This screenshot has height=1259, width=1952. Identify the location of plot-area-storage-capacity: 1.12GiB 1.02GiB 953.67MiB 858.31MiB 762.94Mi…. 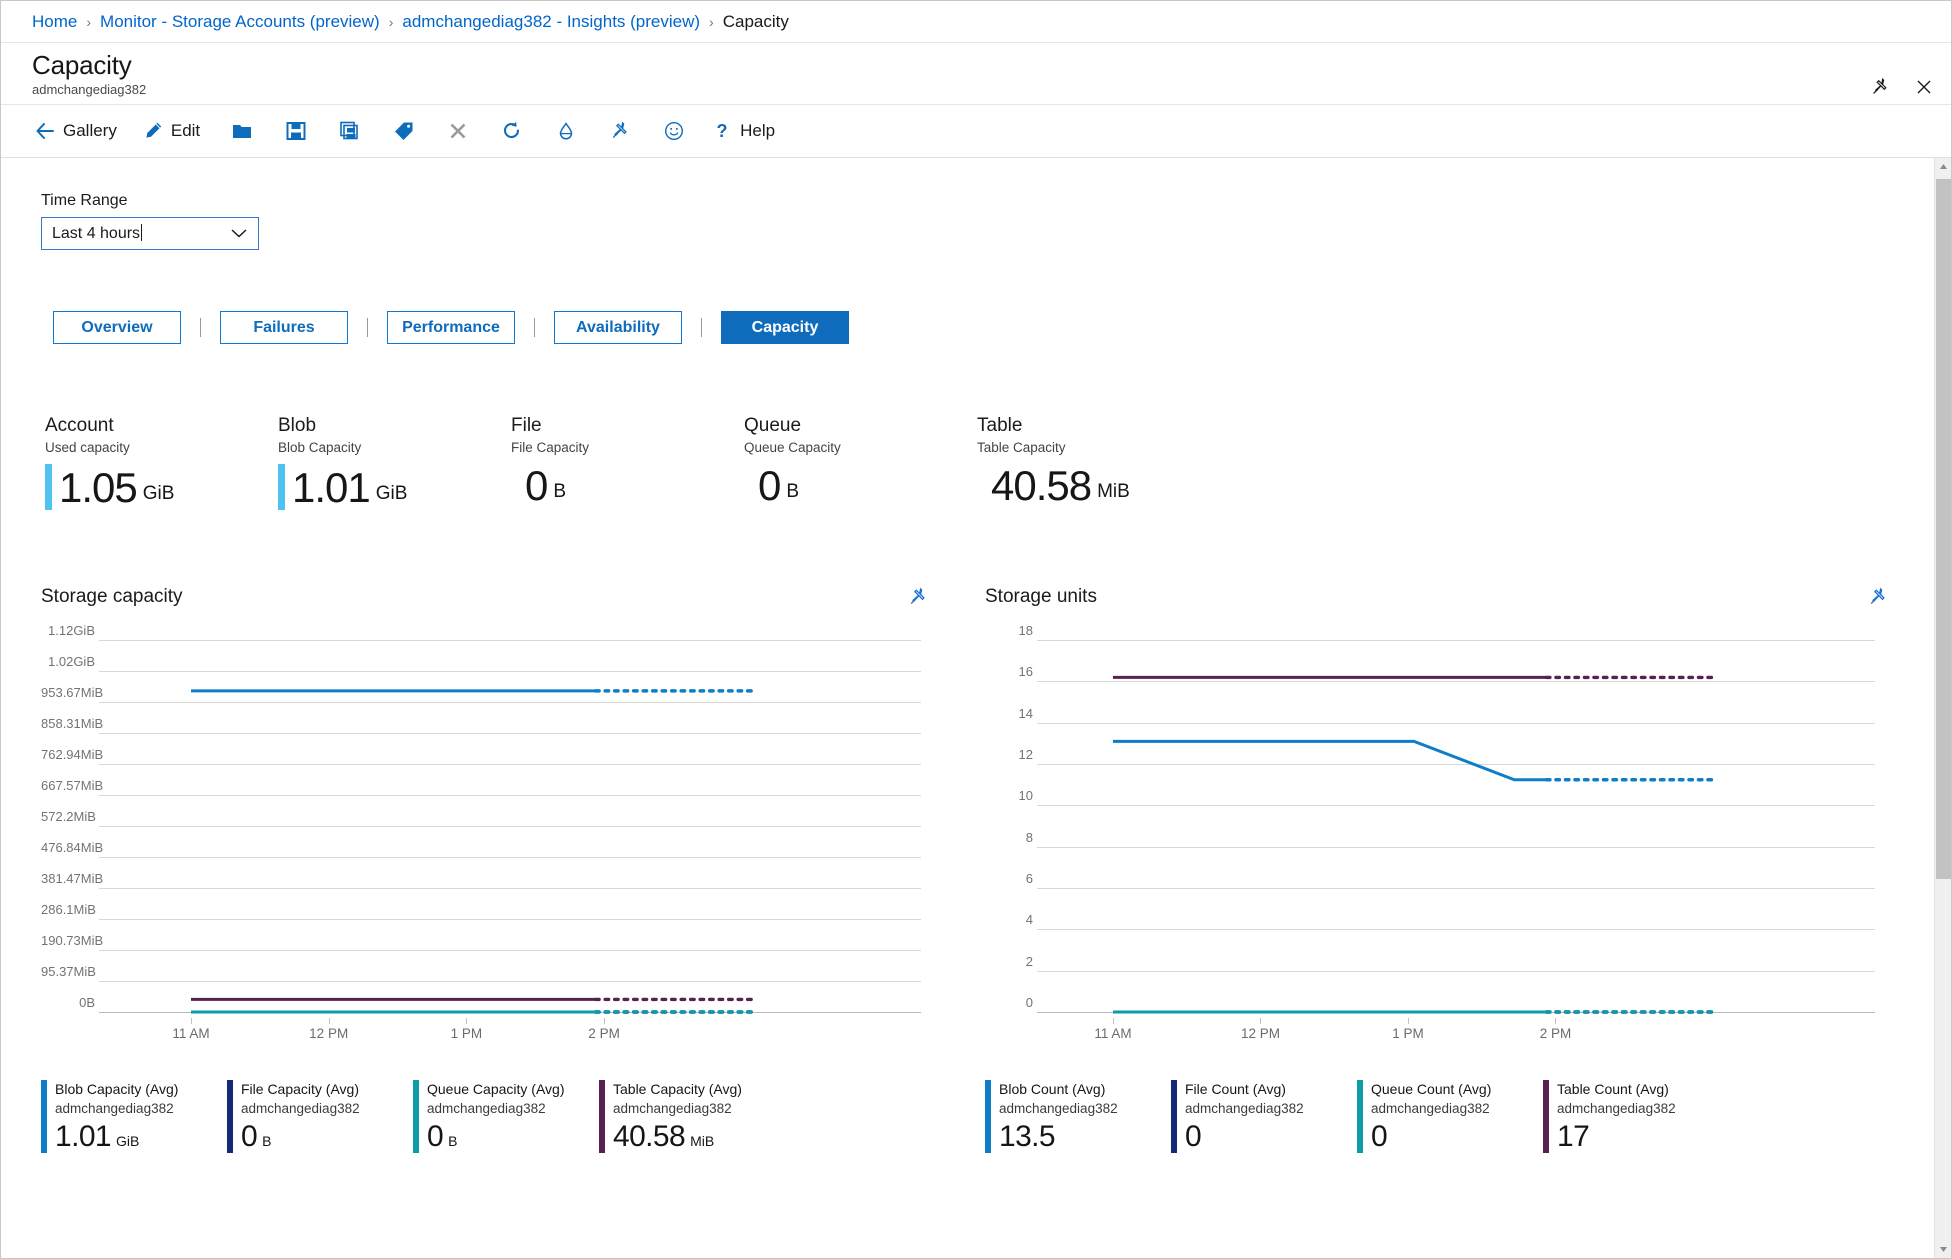
(501, 820).